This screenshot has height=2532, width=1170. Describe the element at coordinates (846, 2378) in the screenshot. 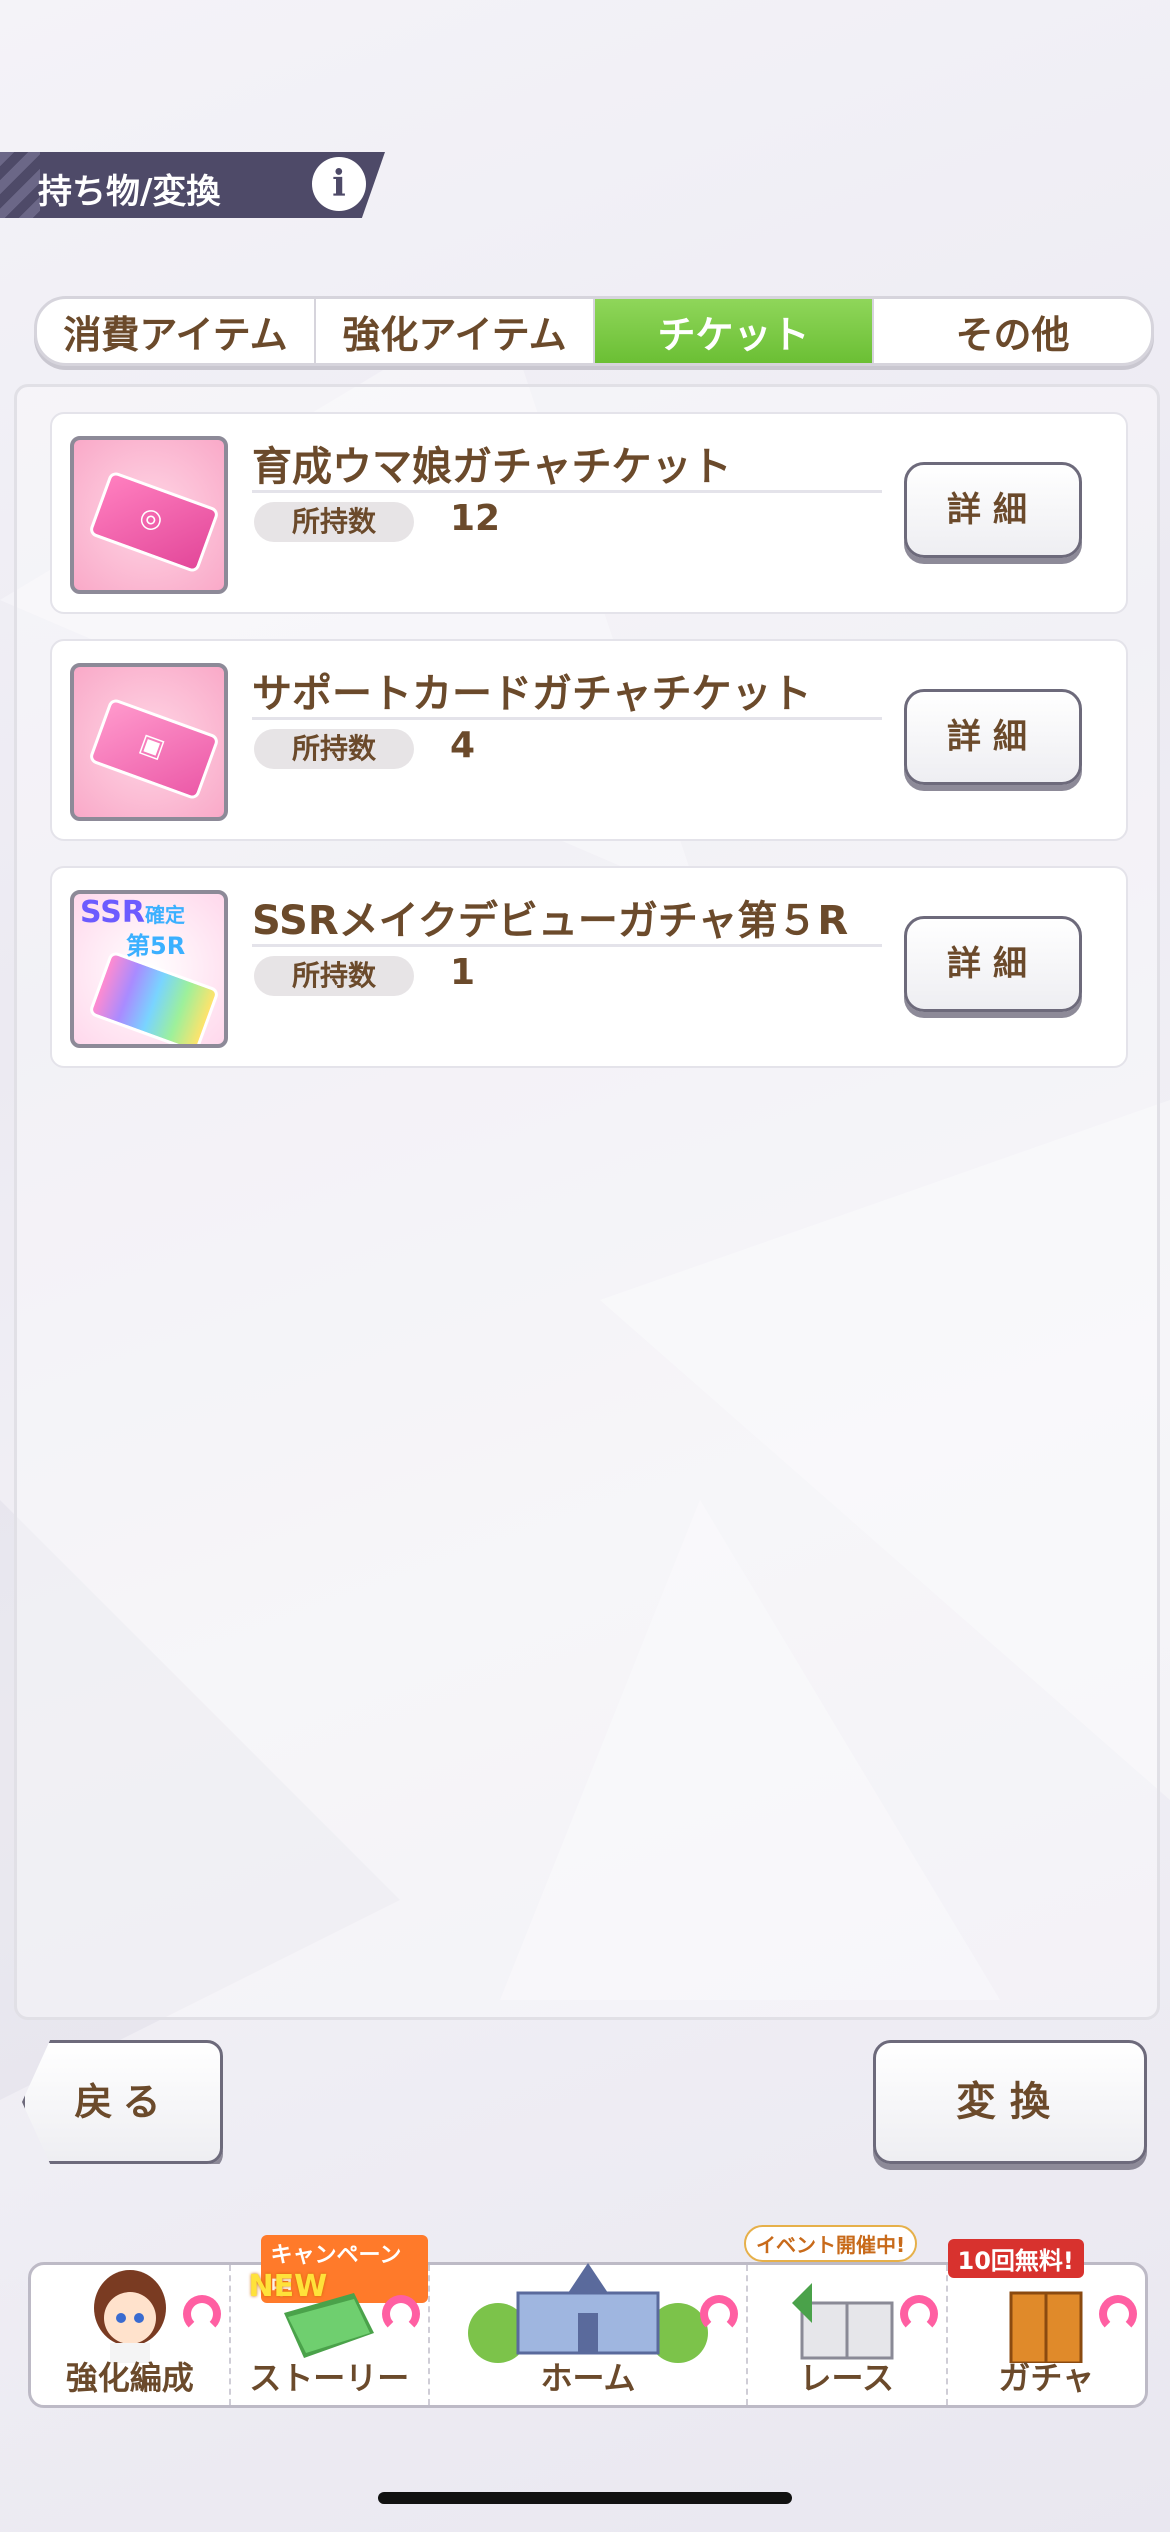

I see `nav-label: レース` at that location.